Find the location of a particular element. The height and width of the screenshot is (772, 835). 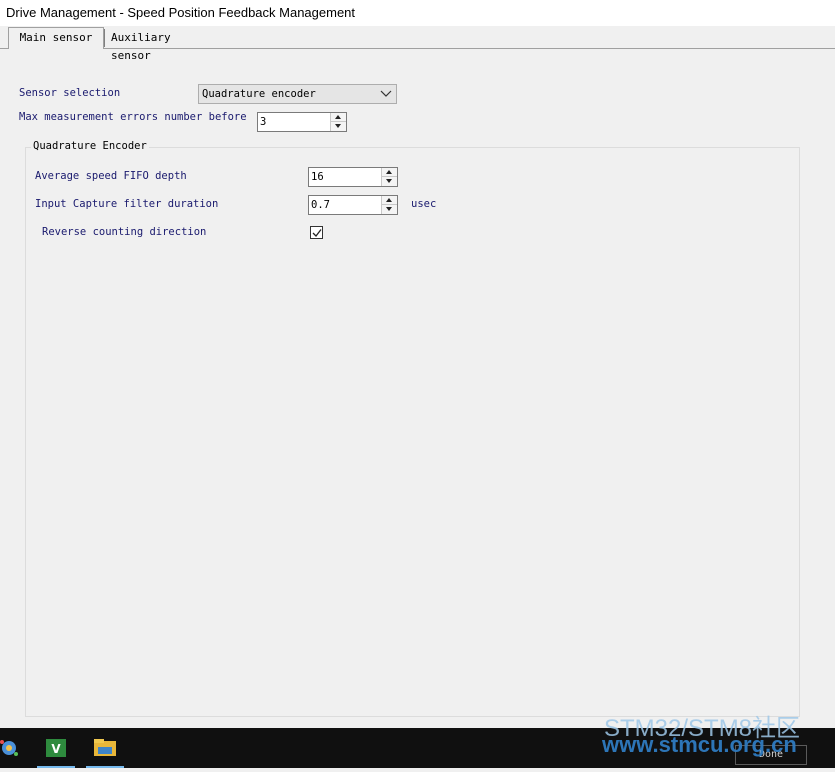

sensor-selection-label: Sensor selection is located at coordinates (70, 93).